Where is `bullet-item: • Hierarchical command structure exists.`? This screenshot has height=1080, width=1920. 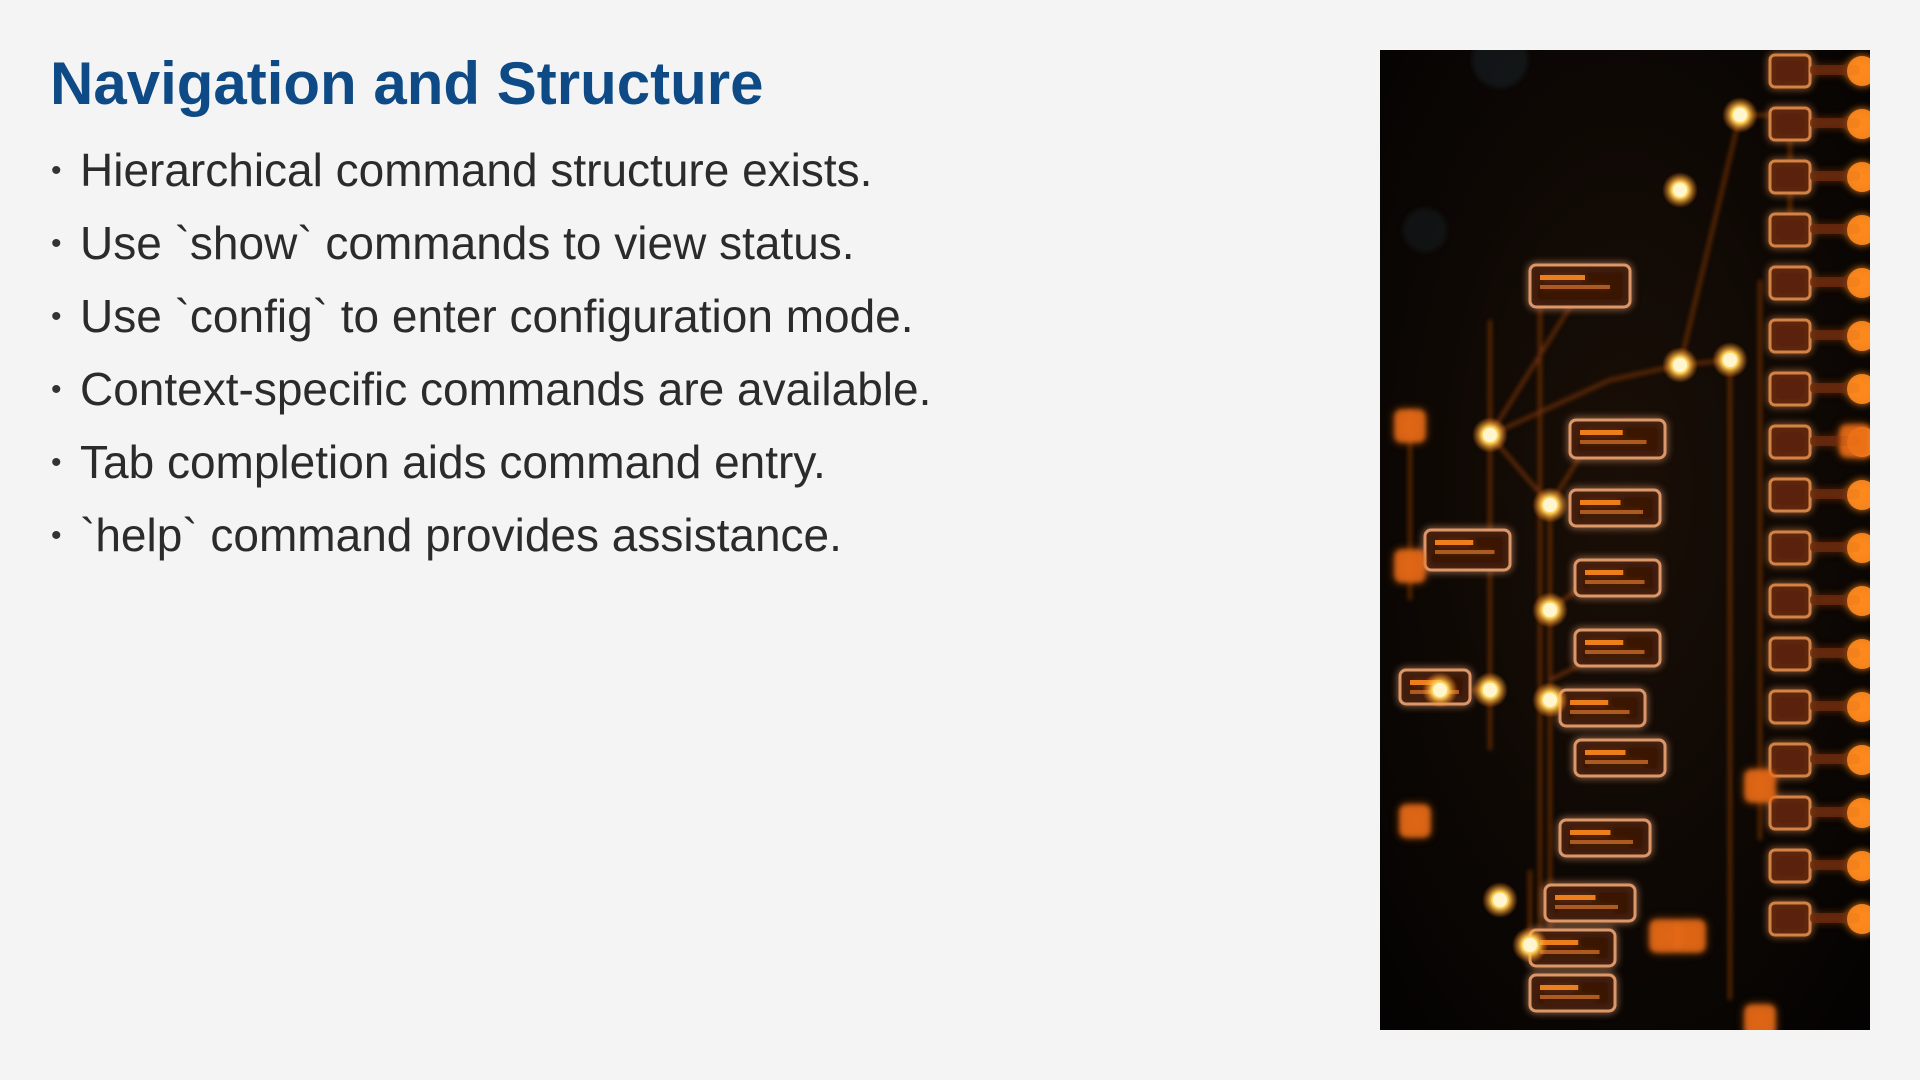 bullet-item: • Hierarchical command structure exists. is located at coordinates (500, 170).